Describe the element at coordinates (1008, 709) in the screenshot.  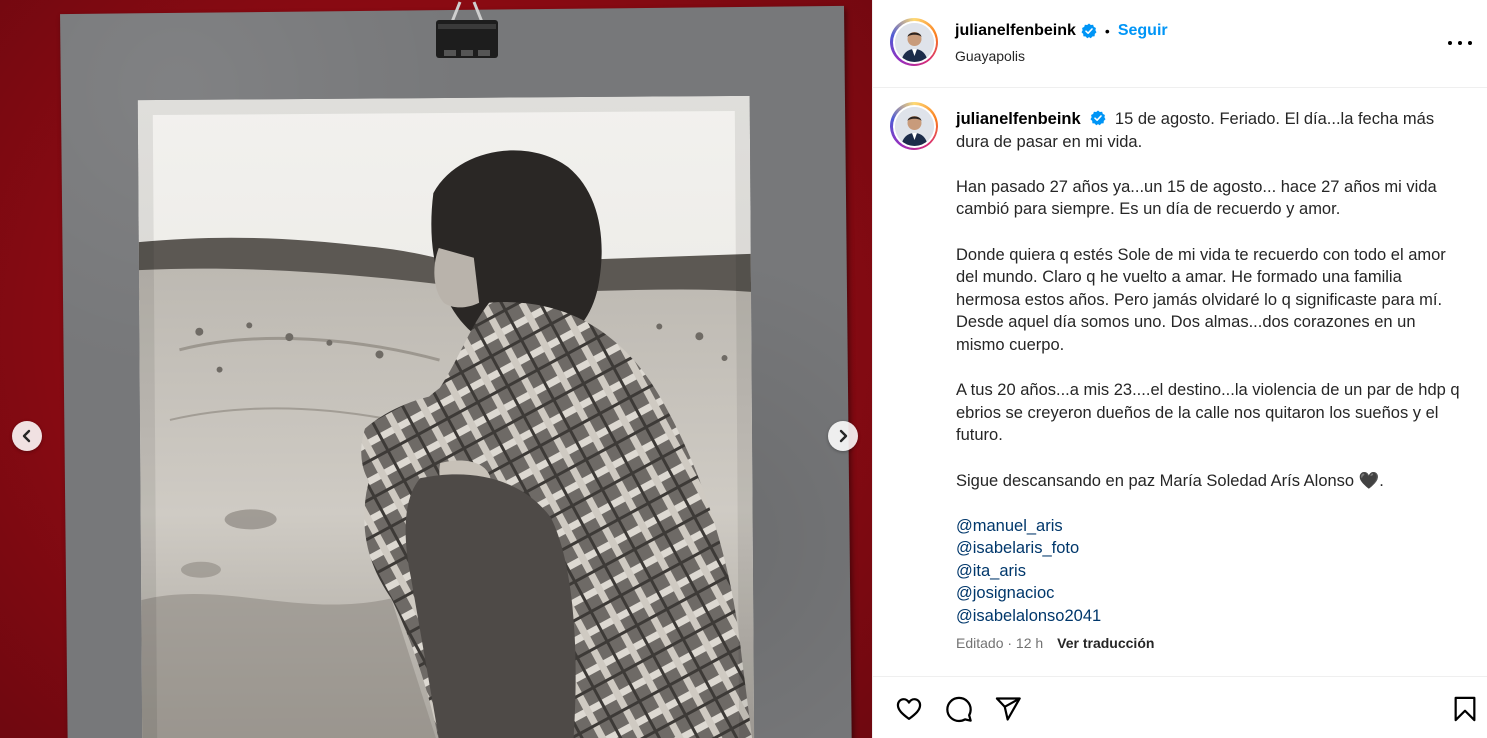
I see `share-icon` at that location.